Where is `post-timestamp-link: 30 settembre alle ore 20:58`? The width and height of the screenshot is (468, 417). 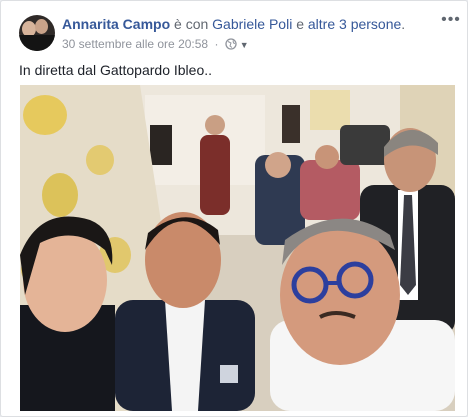
post-timestamp-link: 30 settembre alle ore 20:58 is located at coordinates (135, 44).